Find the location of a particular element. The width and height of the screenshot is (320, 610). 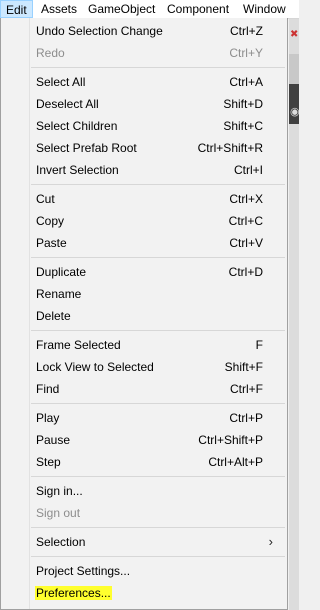

menu-item-label: Sign out is located at coordinates (58, 513).